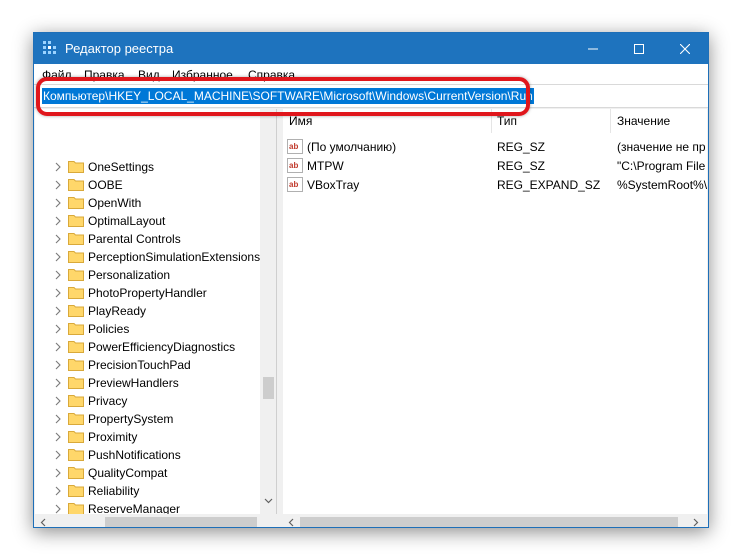 Image resolution: width=741 pixels, height=560 pixels. Describe the element at coordinates (300, 121) in the screenshot. I see `column-name: Имя` at that location.